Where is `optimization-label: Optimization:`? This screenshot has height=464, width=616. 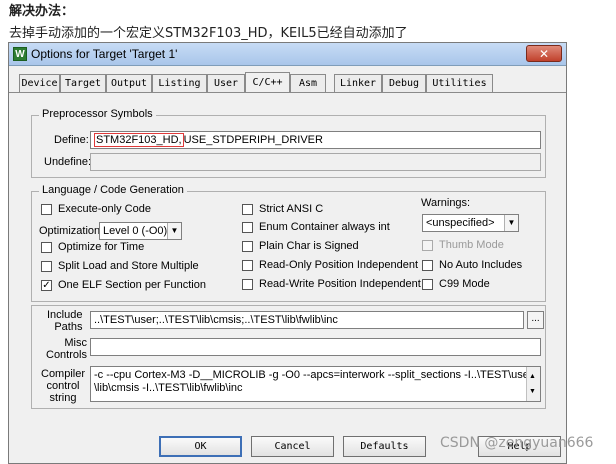
optimization-label: Optimization: is located at coordinates (71, 231).